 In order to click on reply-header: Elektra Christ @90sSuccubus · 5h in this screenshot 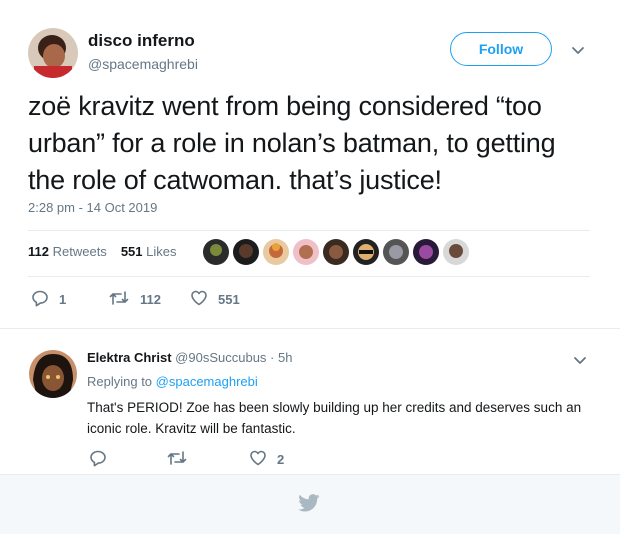, I will do `click(189, 357)`.